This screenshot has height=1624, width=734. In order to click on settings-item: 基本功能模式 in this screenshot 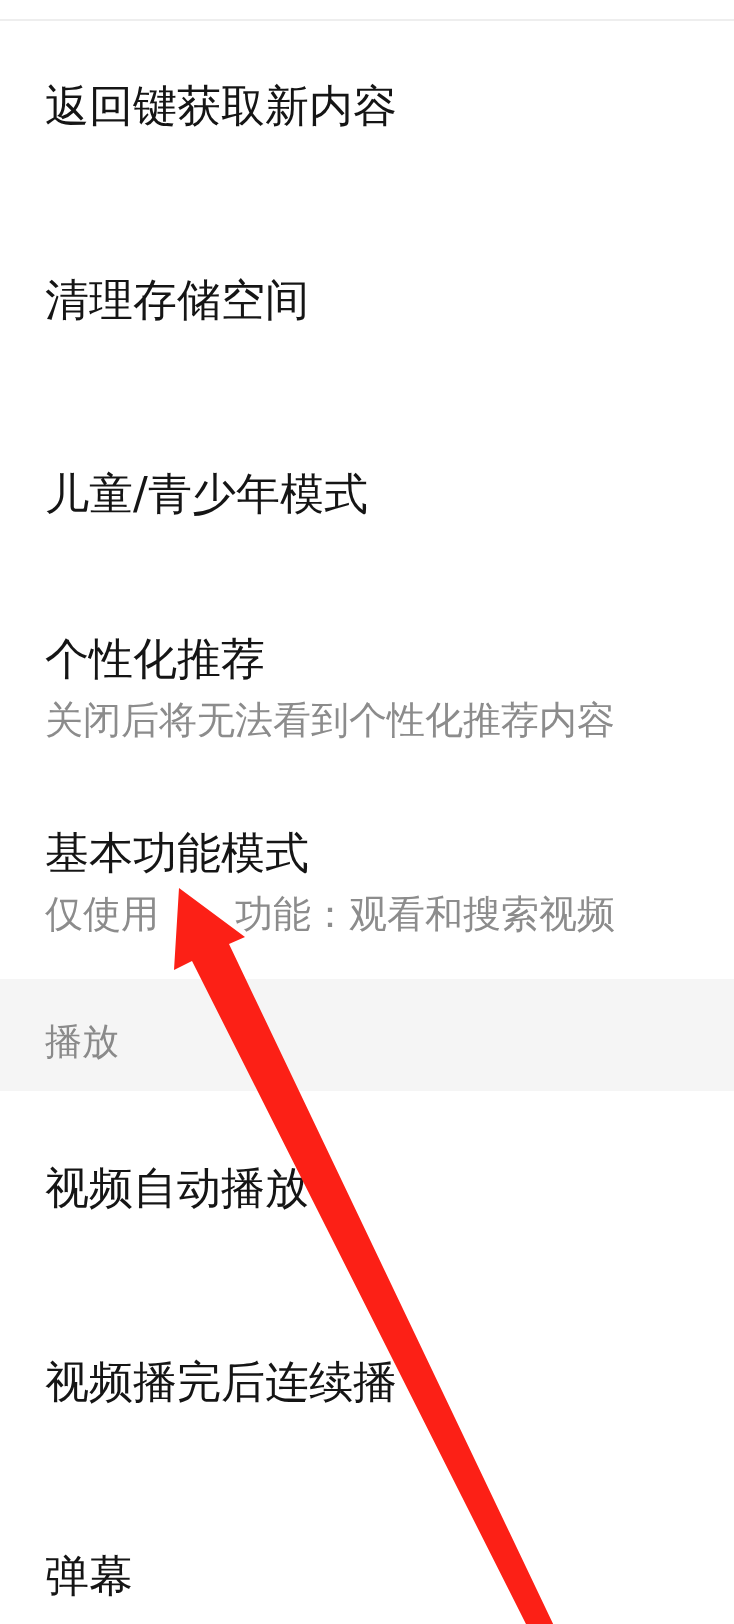, I will do `click(177, 853)`.